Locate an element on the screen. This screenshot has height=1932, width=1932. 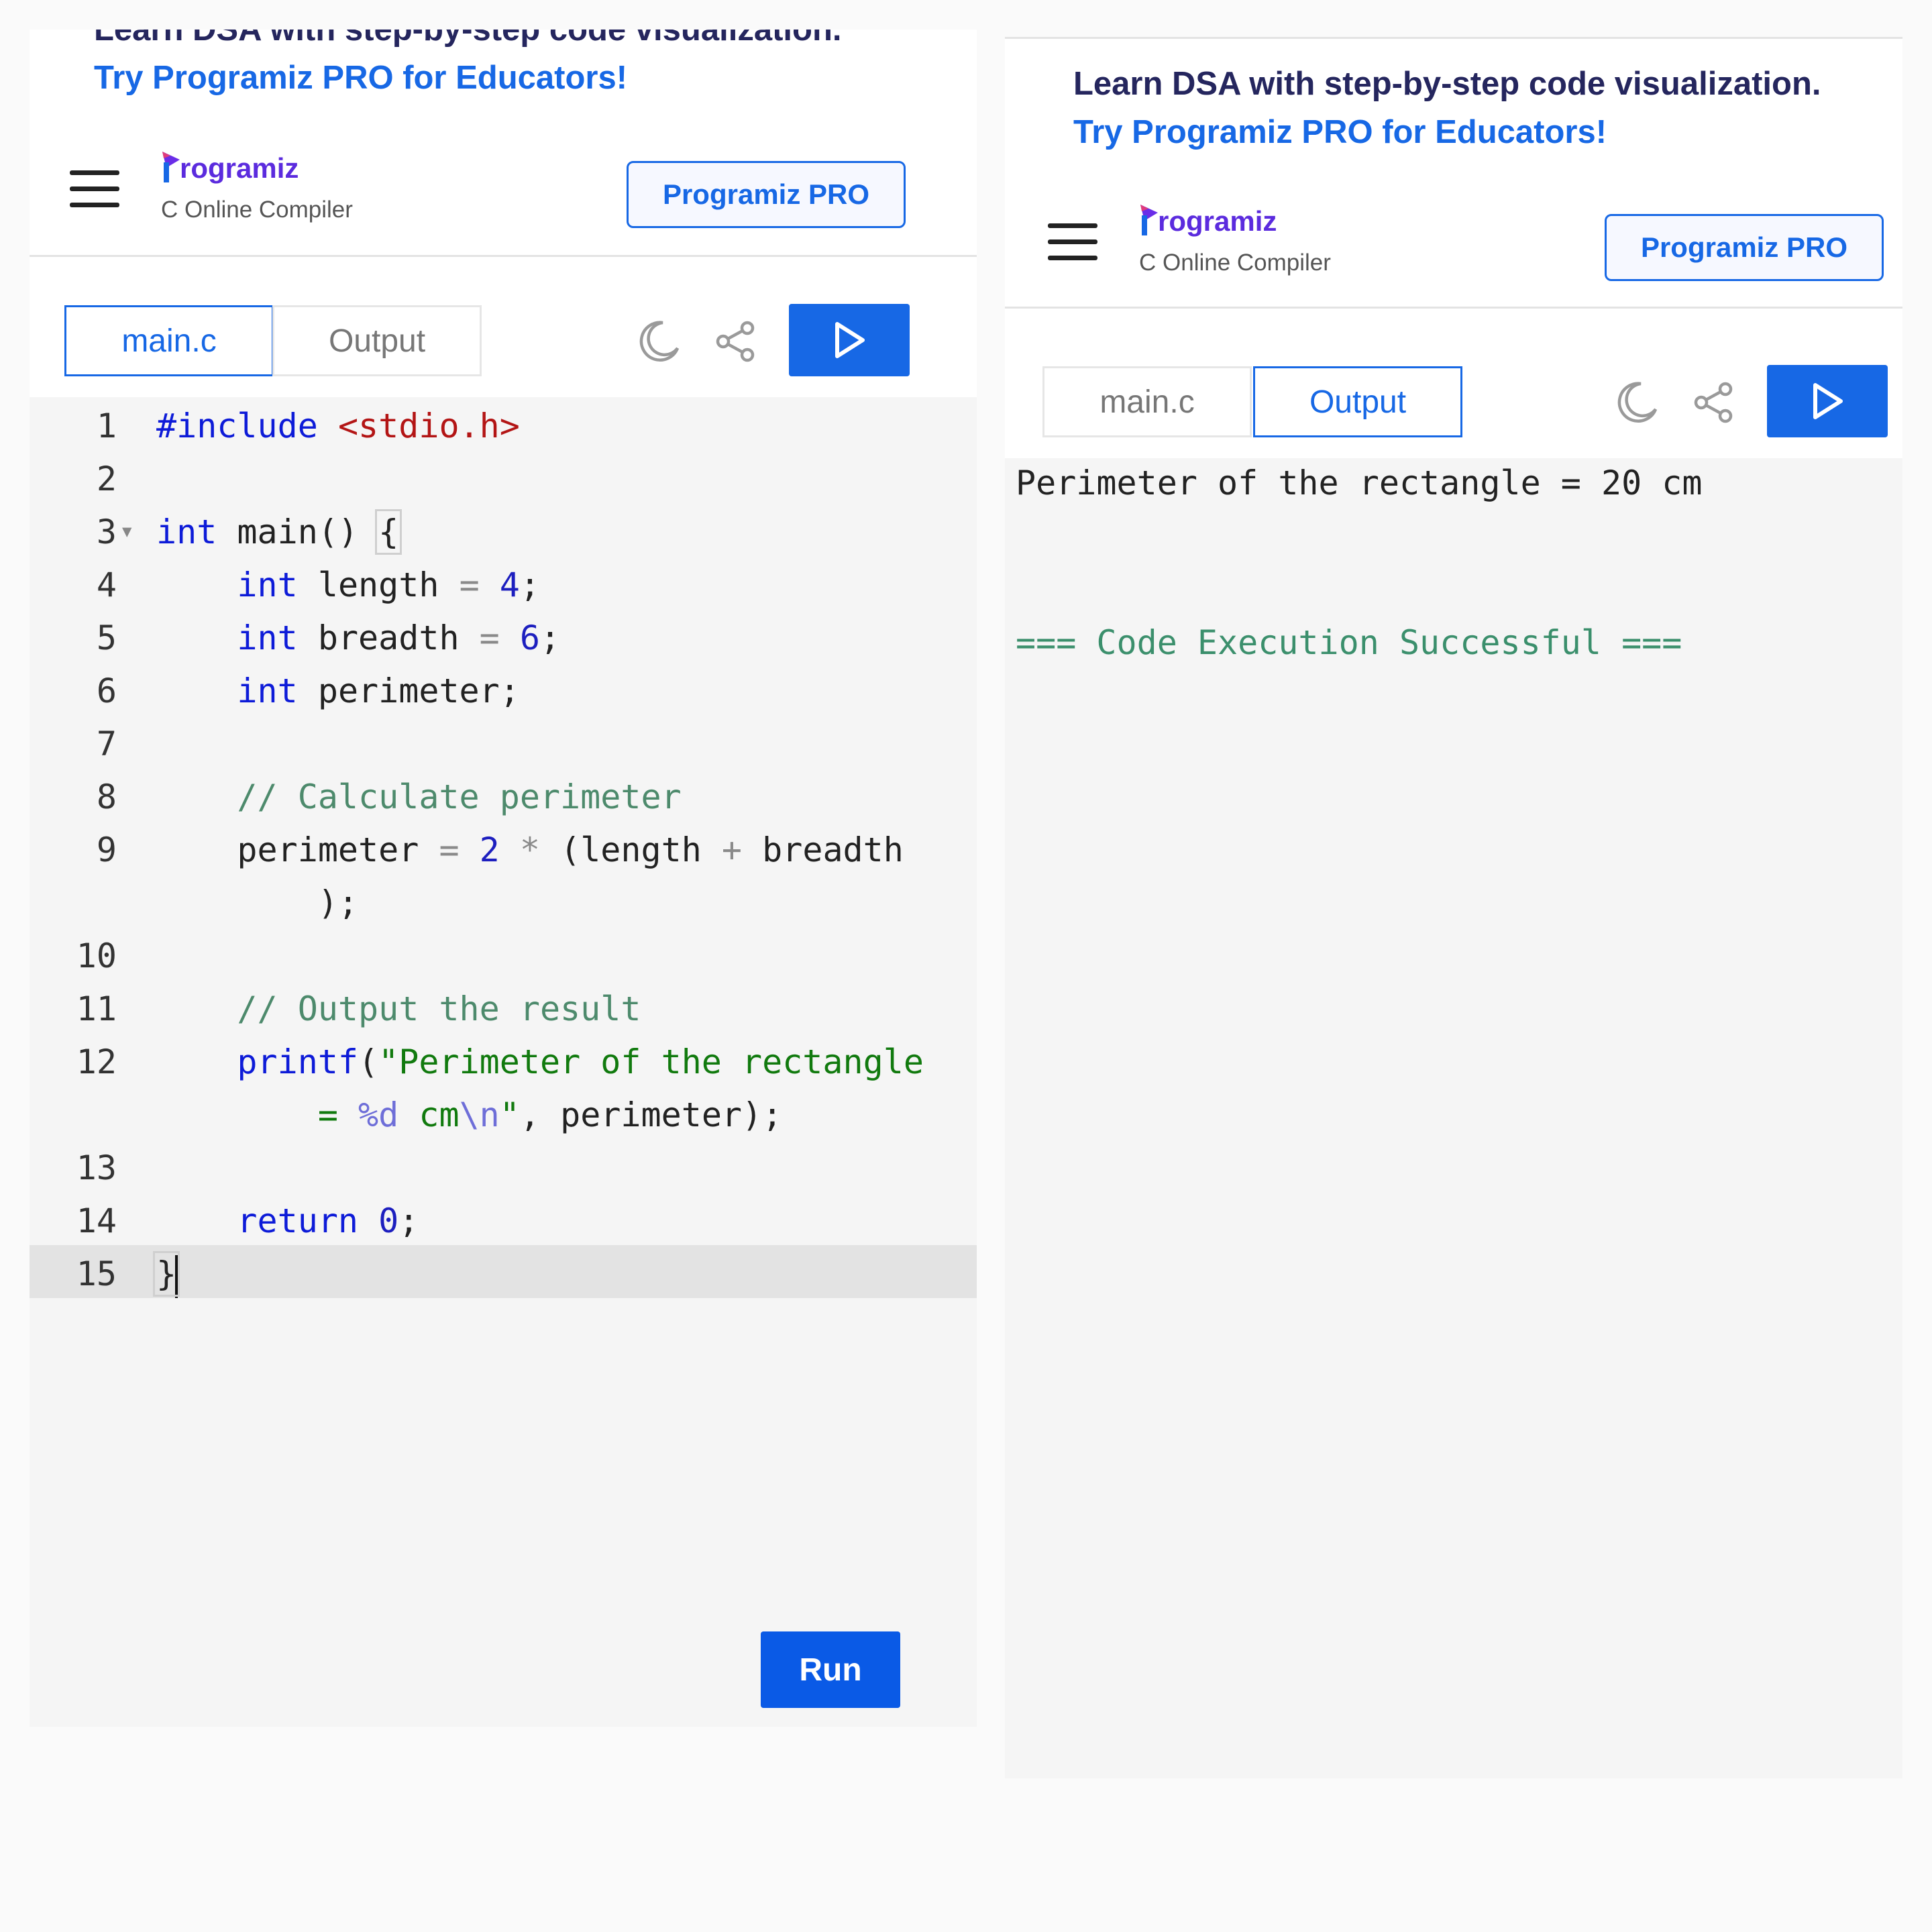
code-line: 10 is located at coordinates (96, 955).